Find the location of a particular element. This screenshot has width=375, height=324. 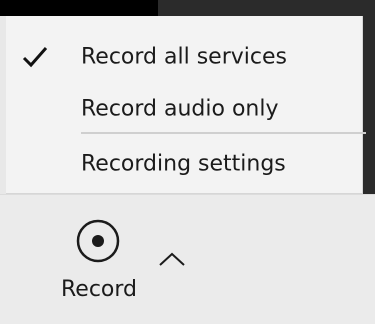

background-strip-left is located at coordinates (79, 8).